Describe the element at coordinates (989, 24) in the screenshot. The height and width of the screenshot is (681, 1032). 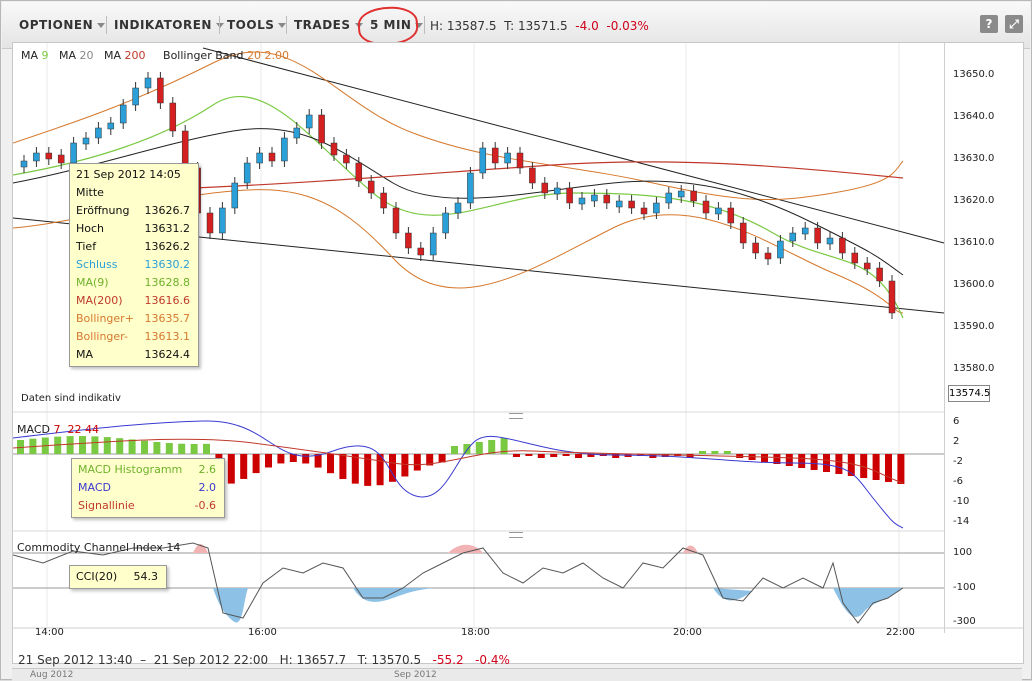
I see `help-button: ?` at that location.